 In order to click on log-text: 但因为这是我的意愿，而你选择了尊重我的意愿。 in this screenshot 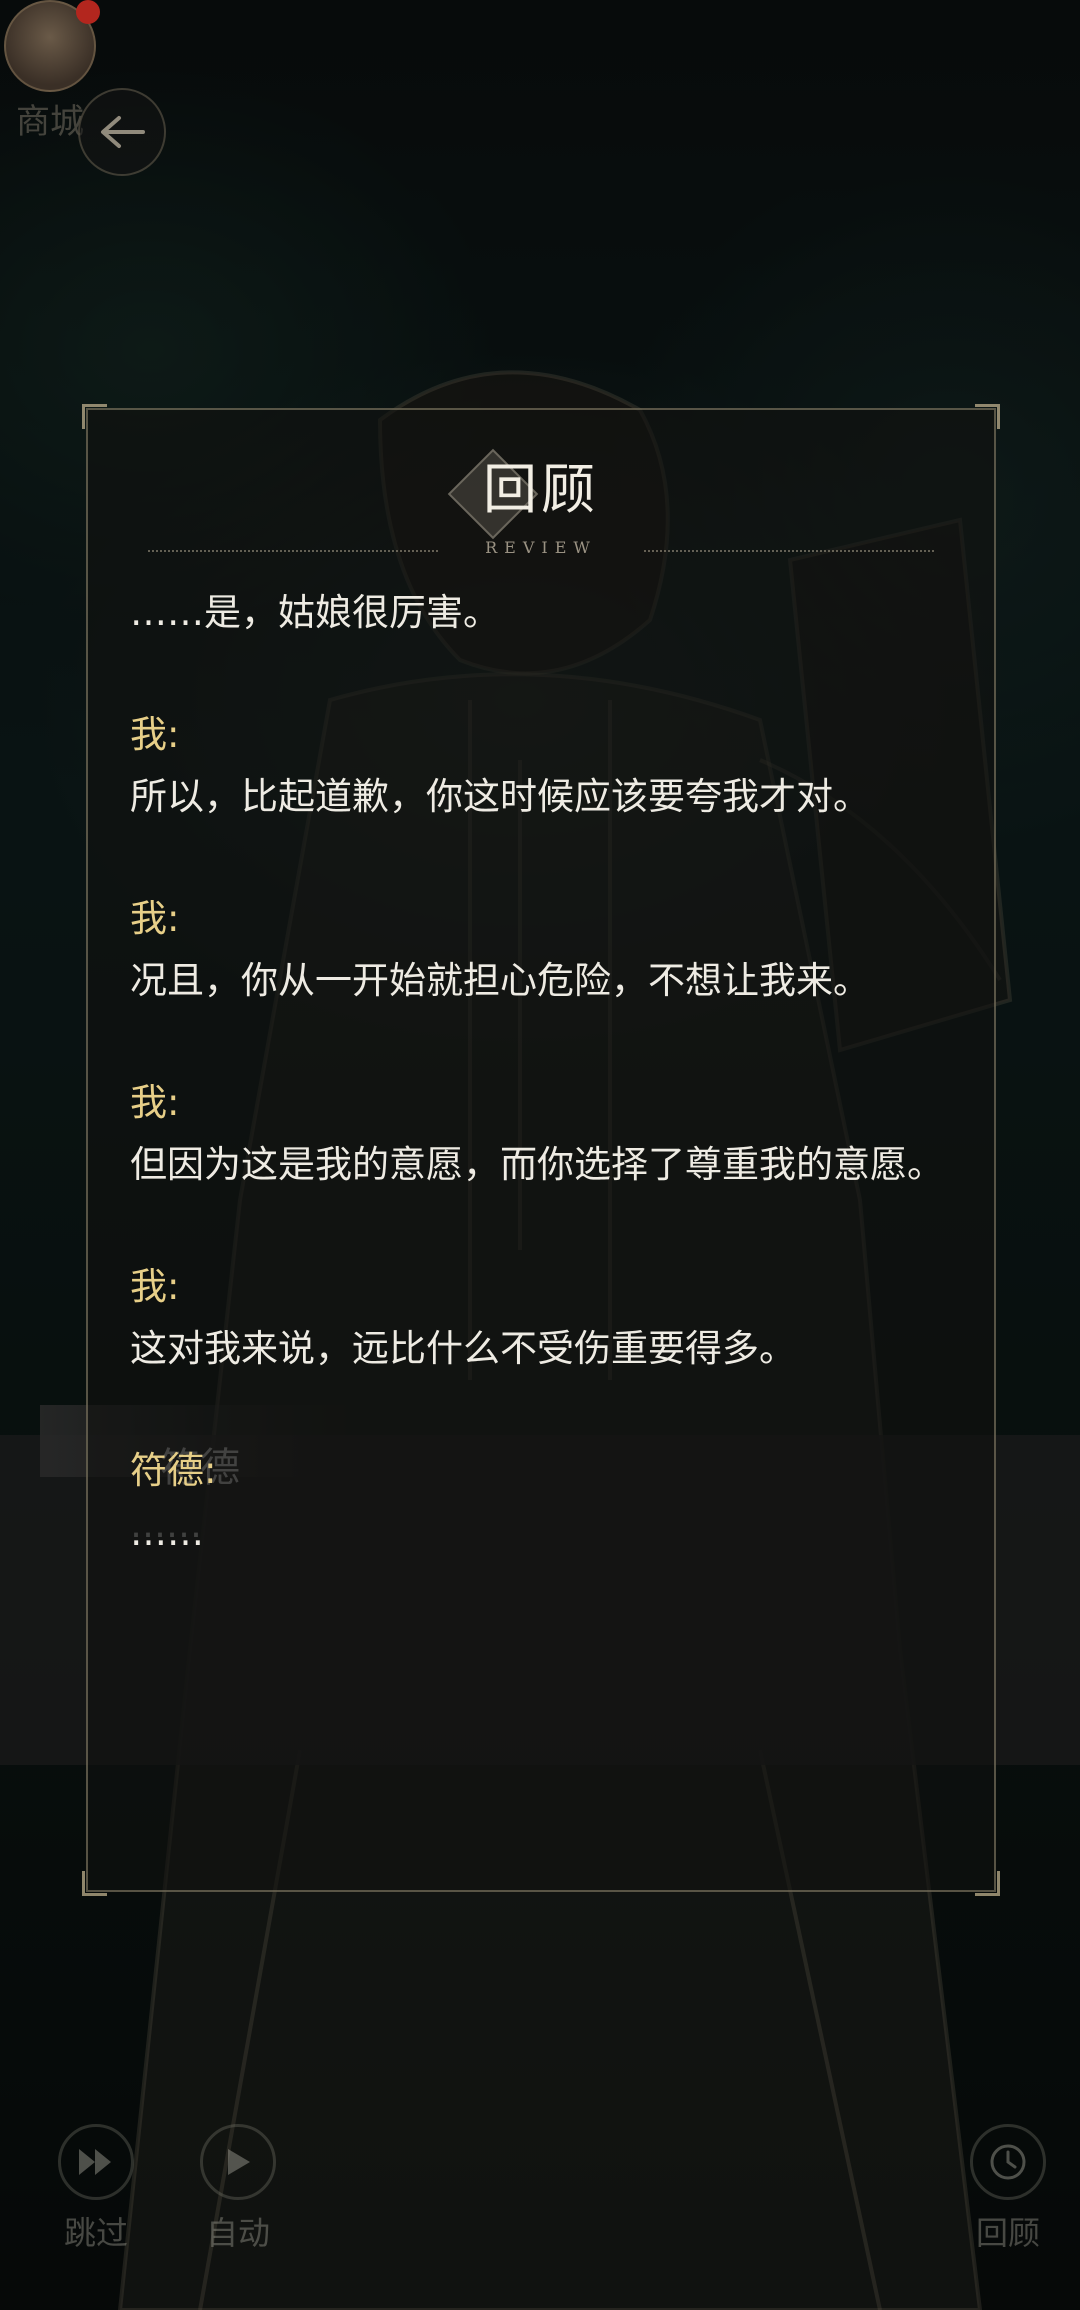, I will do `click(537, 1164)`.